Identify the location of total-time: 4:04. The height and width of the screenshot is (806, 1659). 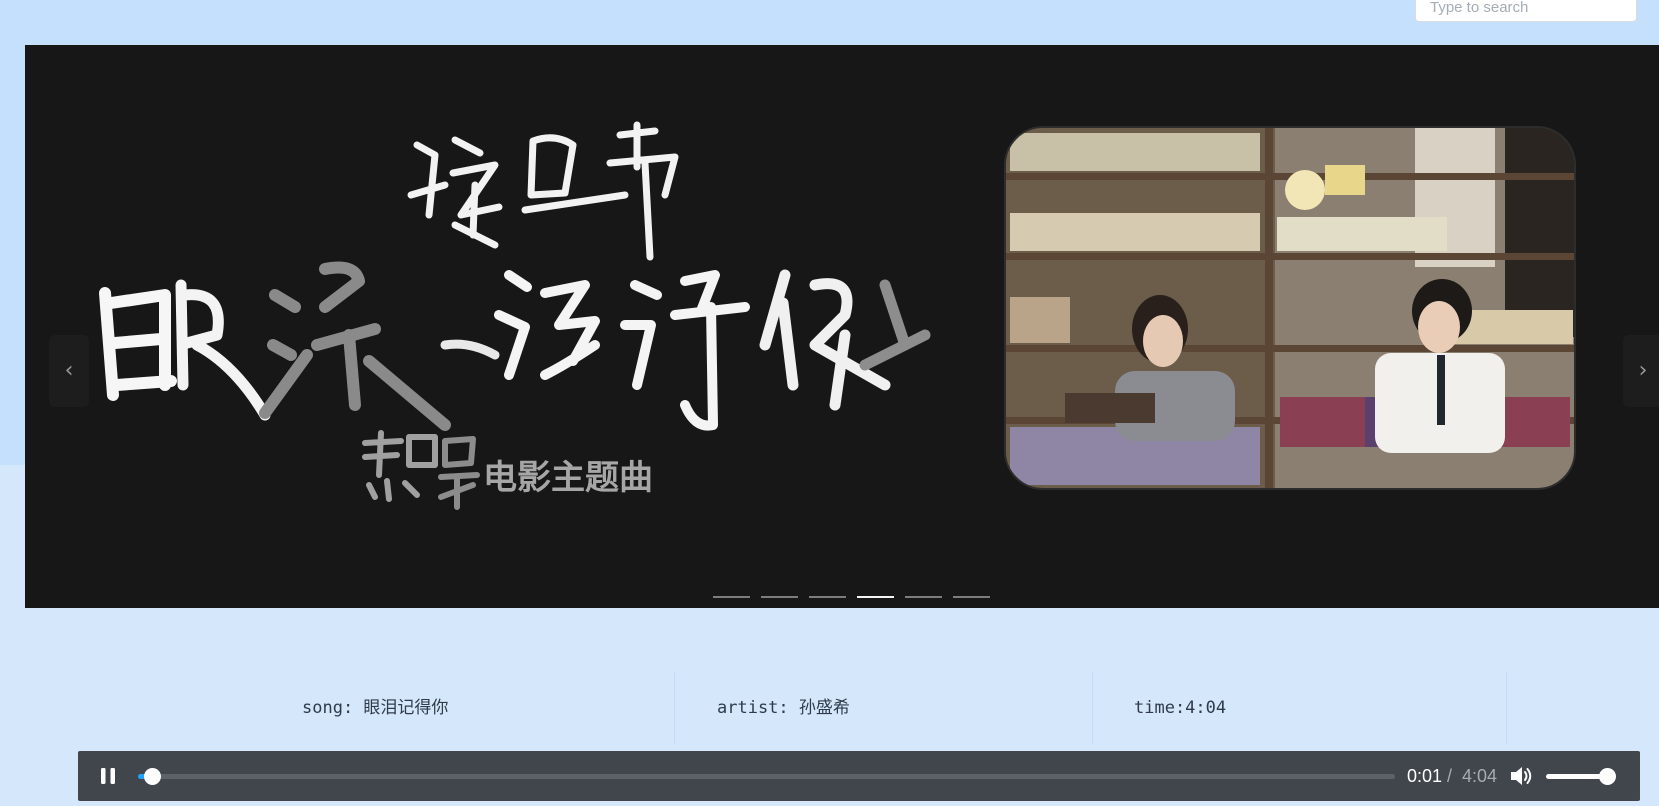
(1480, 776).